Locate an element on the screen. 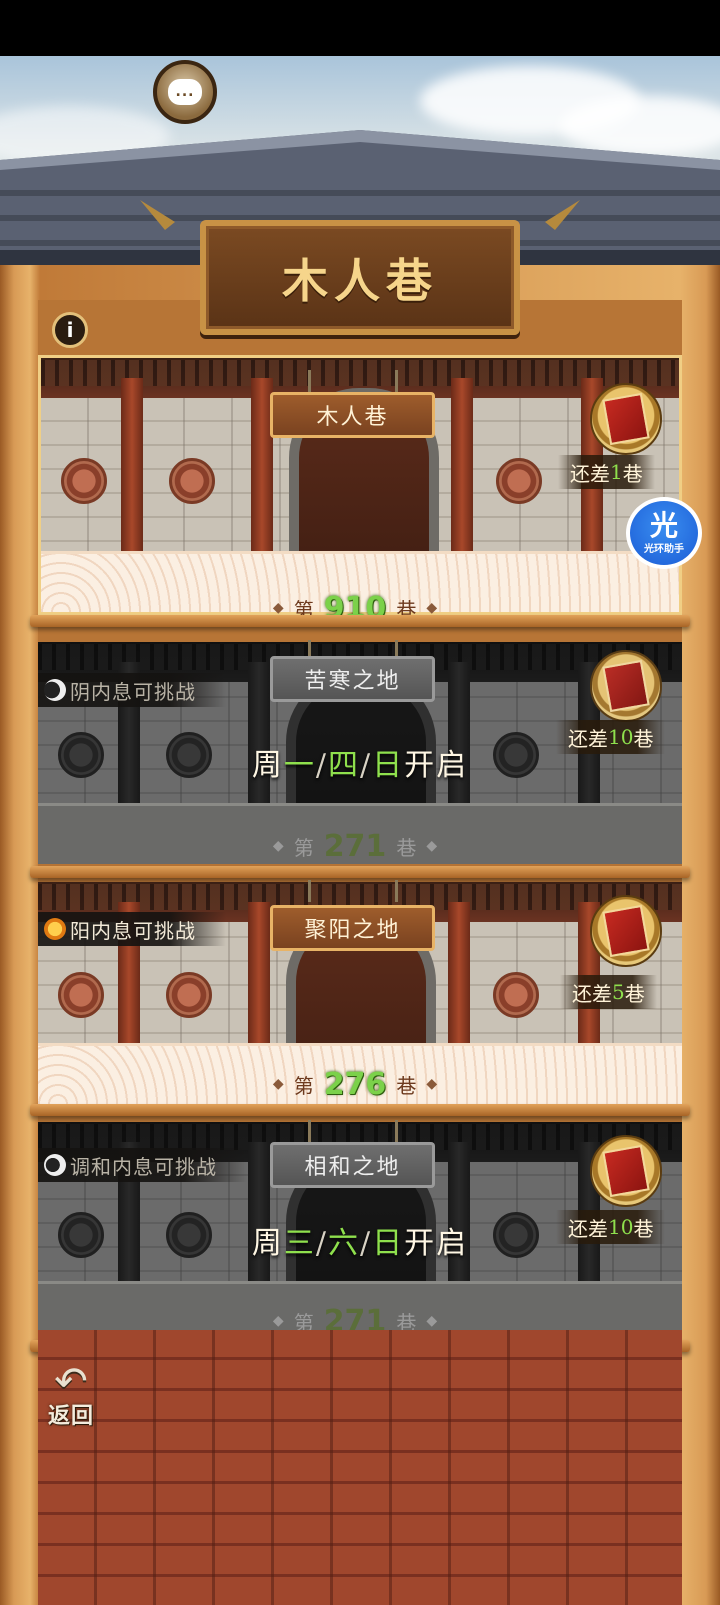 The width and height of the screenshot is (720, 1605). open-days-yin: 周一/四/日开启 is located at coordinates (360, 765).